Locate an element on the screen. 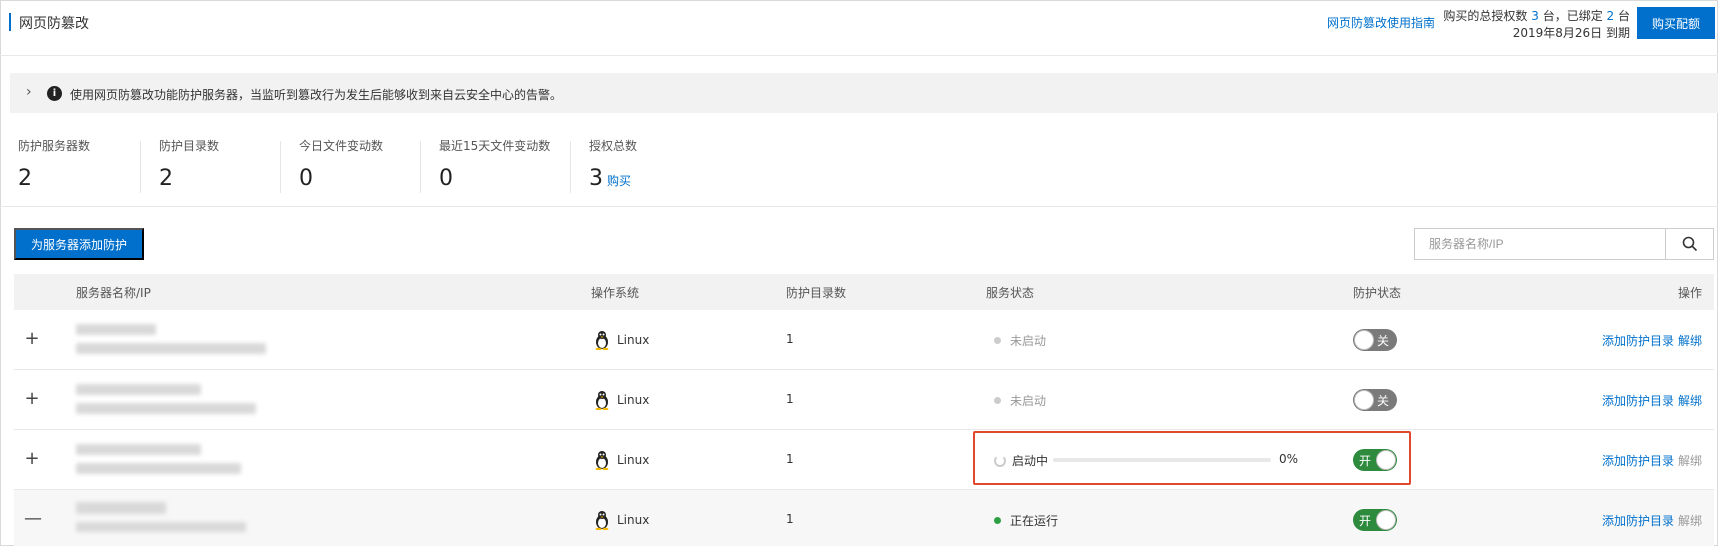  license-expiry: 2019年8月26日 到期 is located at coordinates (1571, 33).